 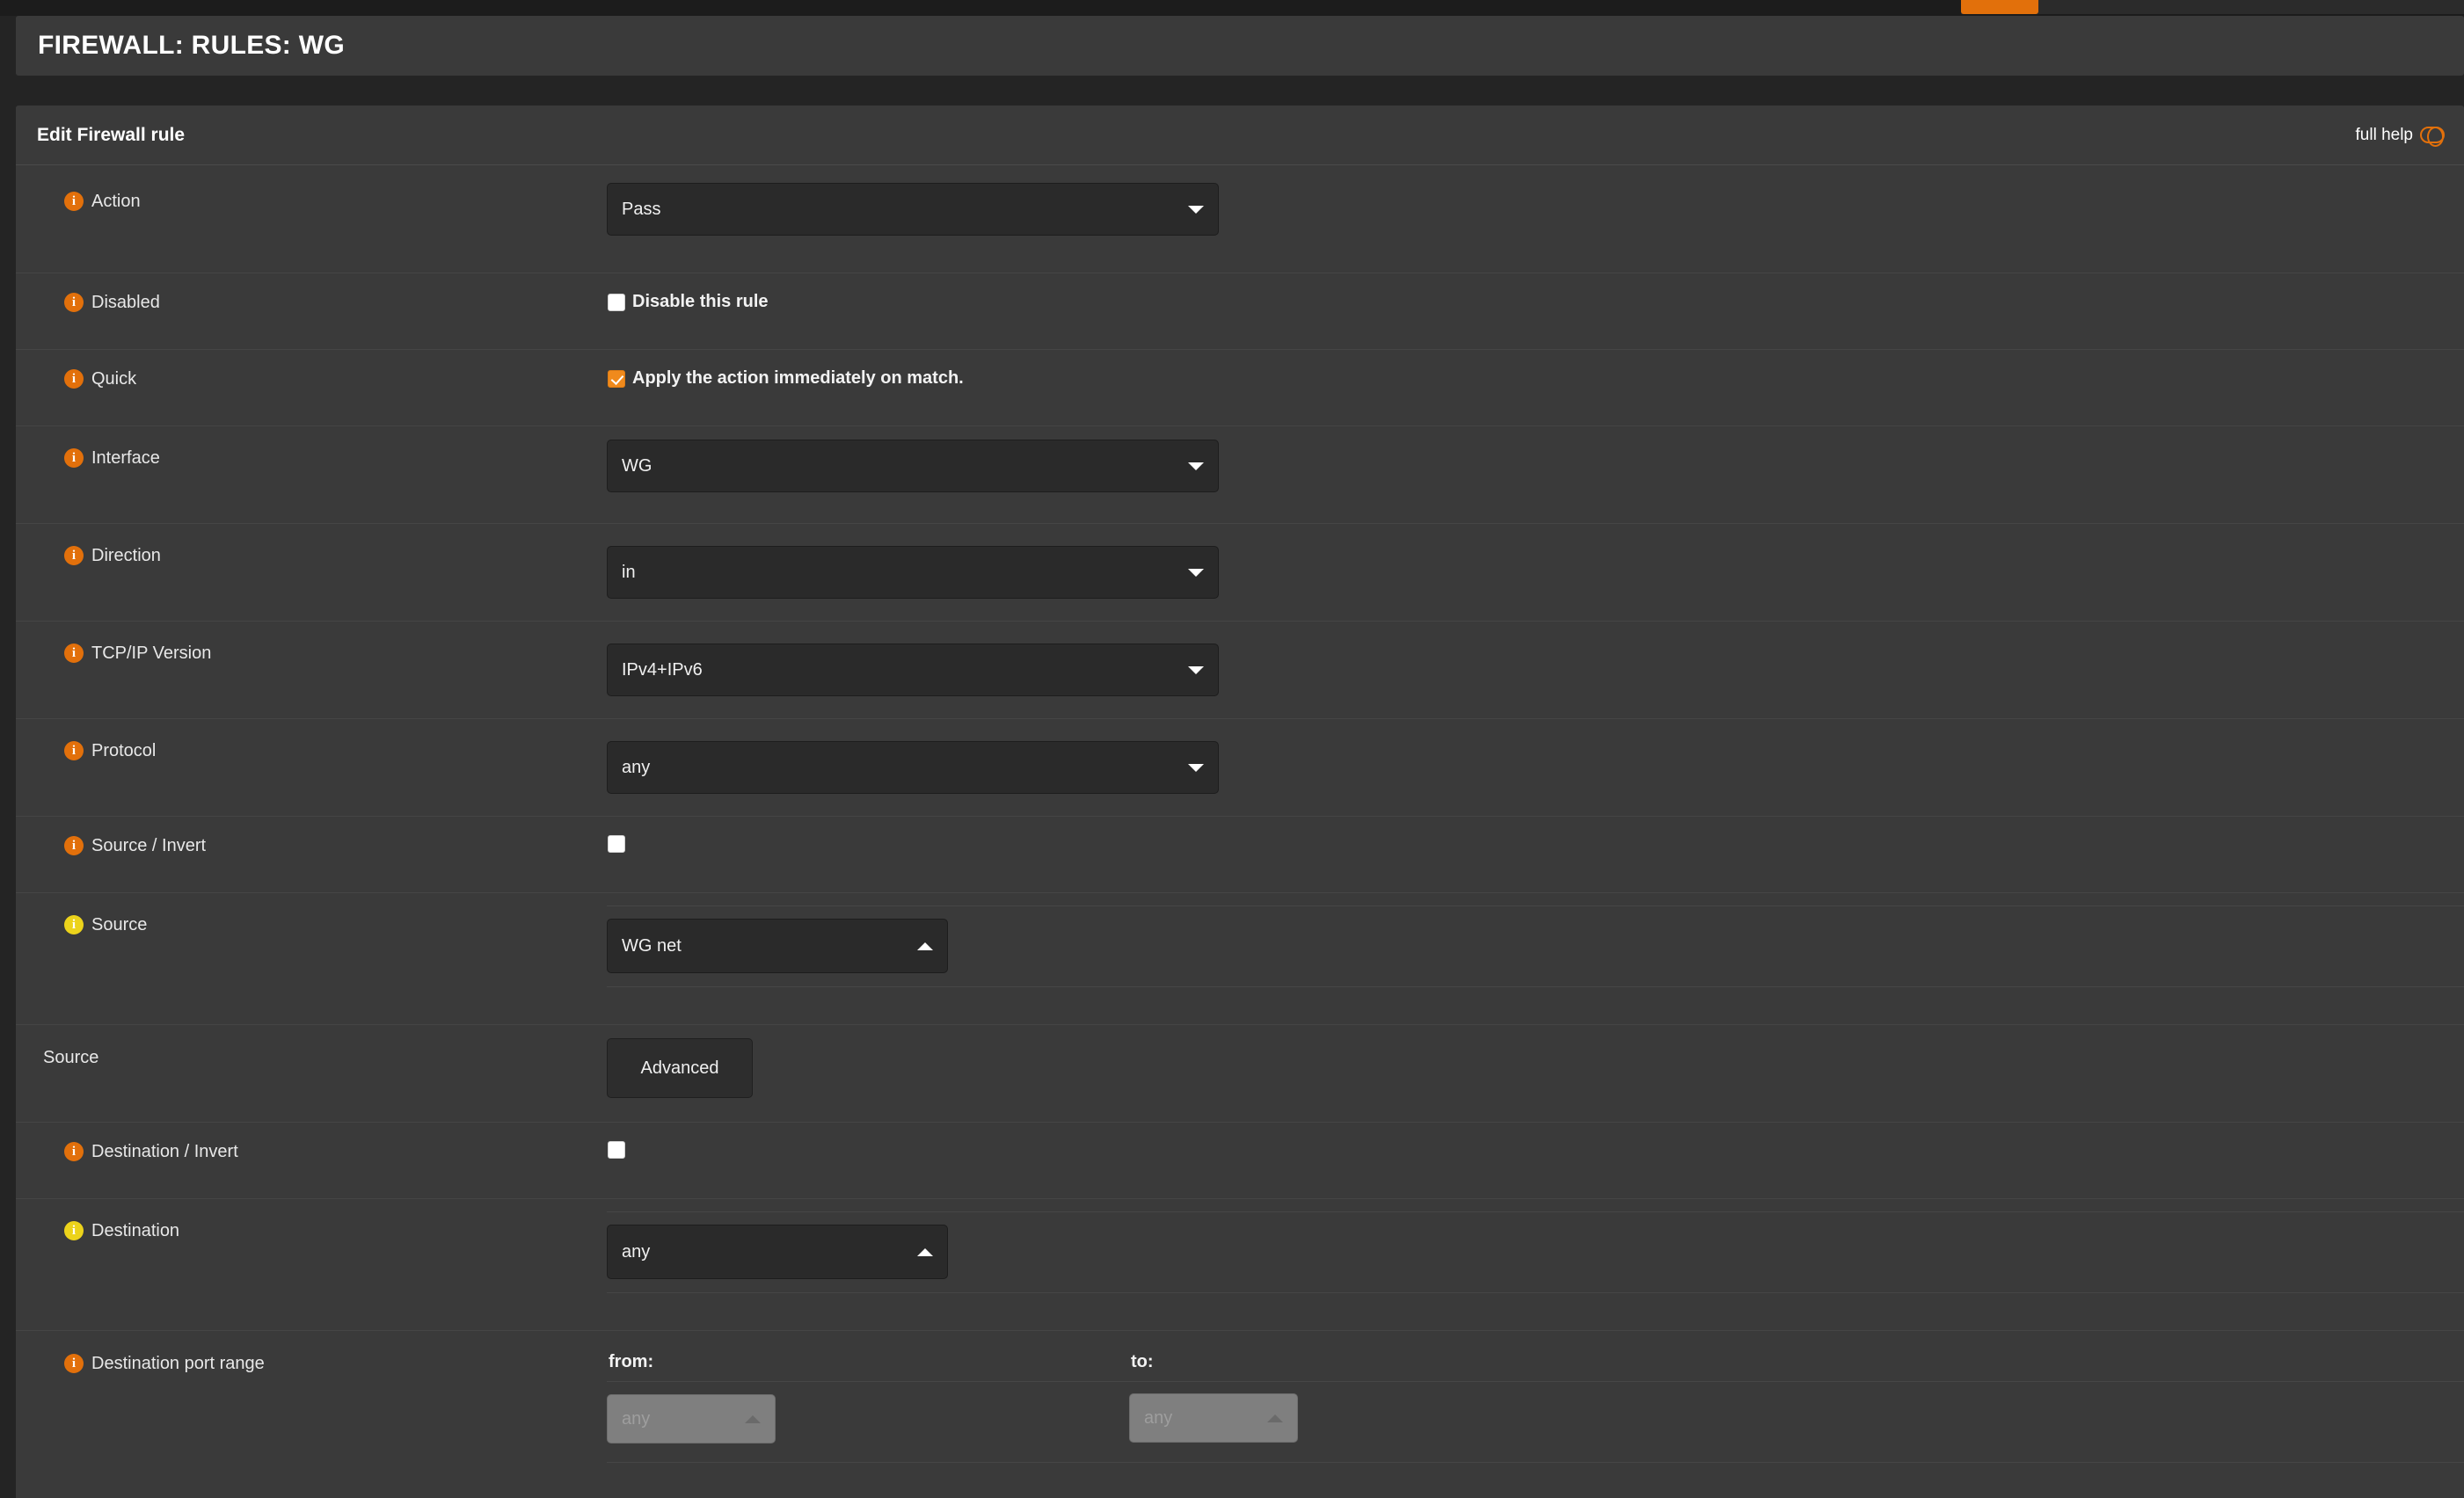 I want to click on port-from-select-value: any, so click(x=637, y=1418).